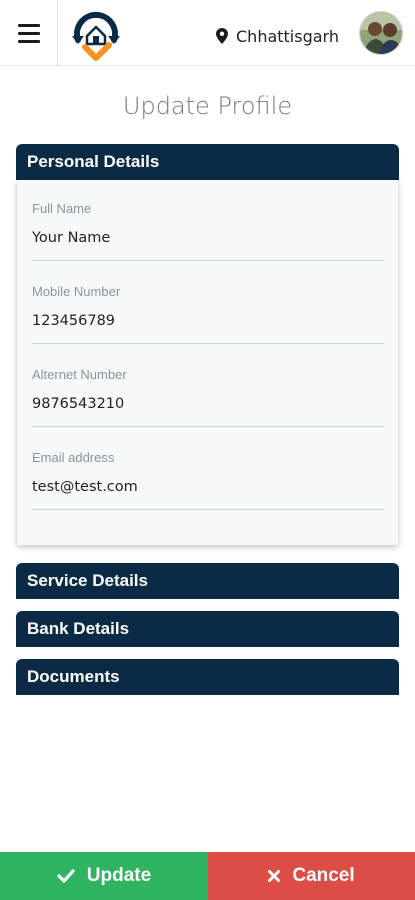  I want to click on check-icon, so click(66, 876).